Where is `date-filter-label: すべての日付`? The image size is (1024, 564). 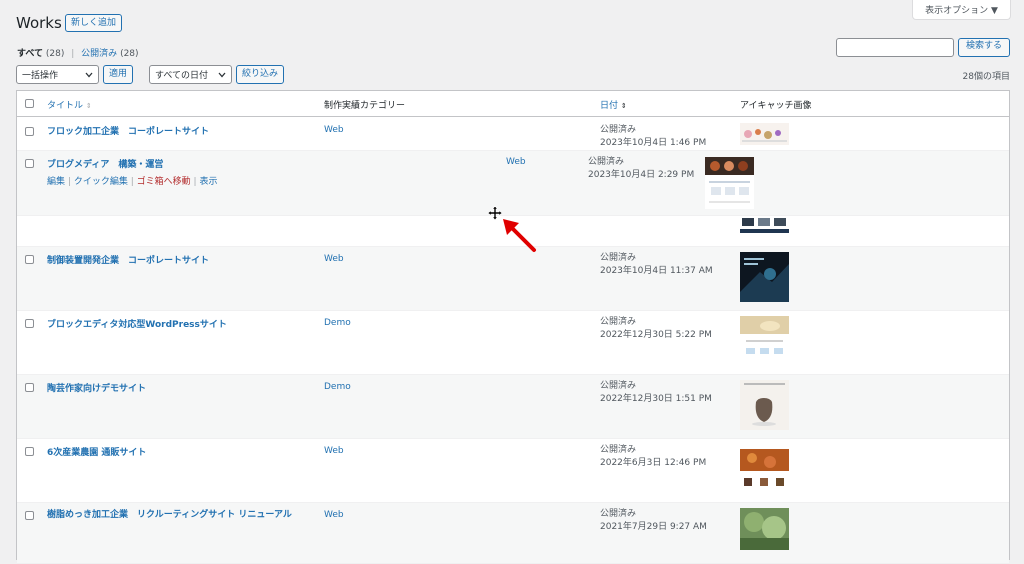
date-filter-label: すべての日付 is located at coordinates (182, 76).